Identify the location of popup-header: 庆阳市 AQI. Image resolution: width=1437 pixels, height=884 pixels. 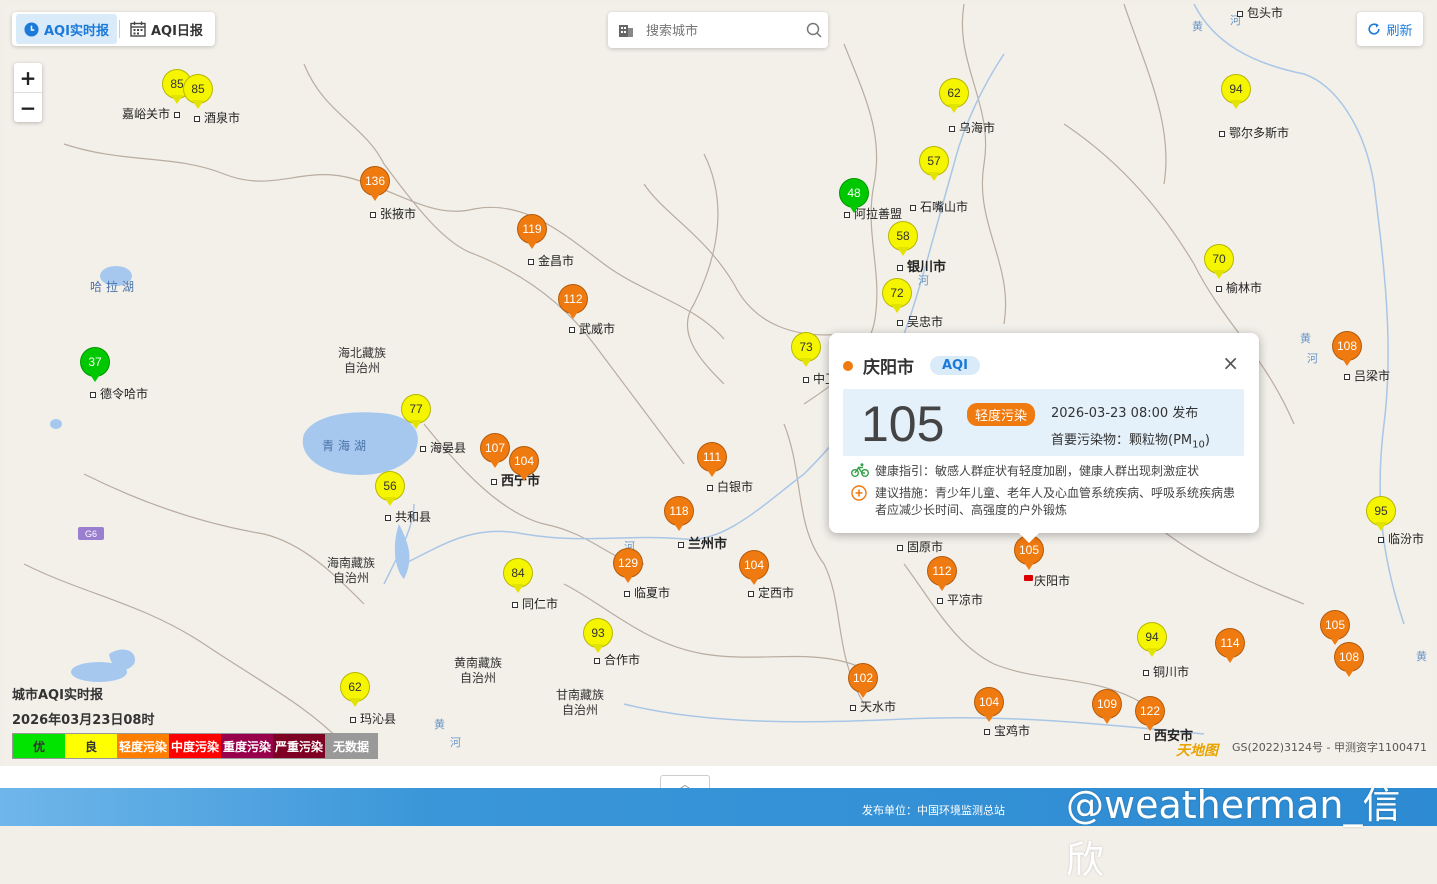
(911, 365).